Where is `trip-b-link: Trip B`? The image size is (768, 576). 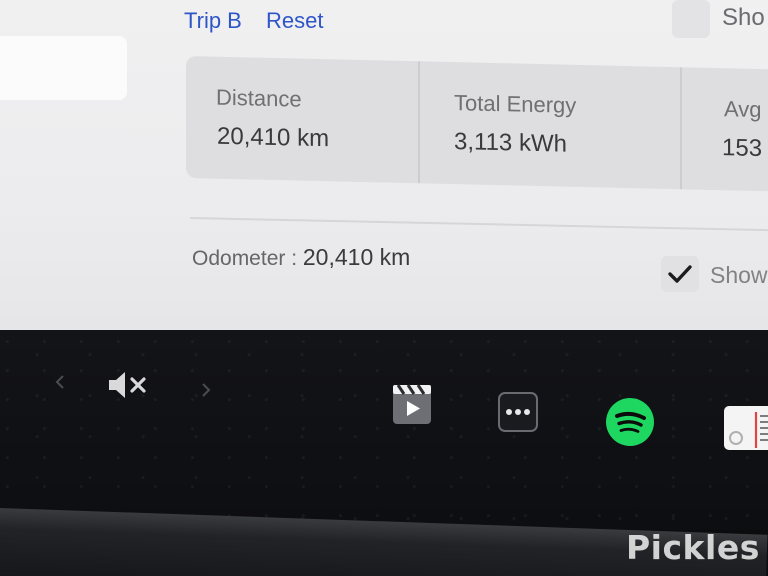
trip-b-link: Trip B is located at coordinates (213, 20).